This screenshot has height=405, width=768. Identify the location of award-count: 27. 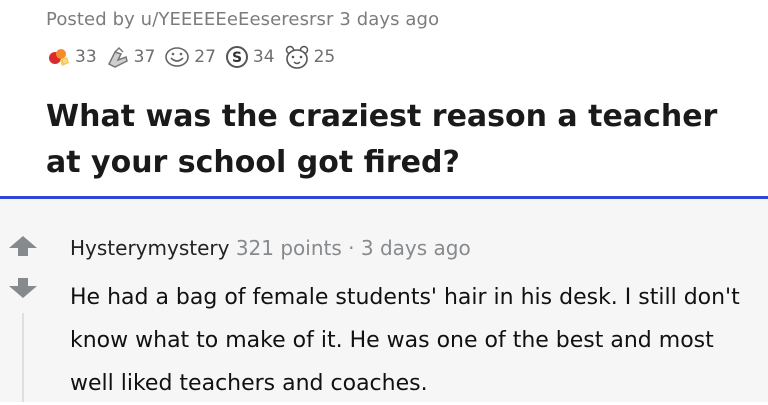
(205, 57).